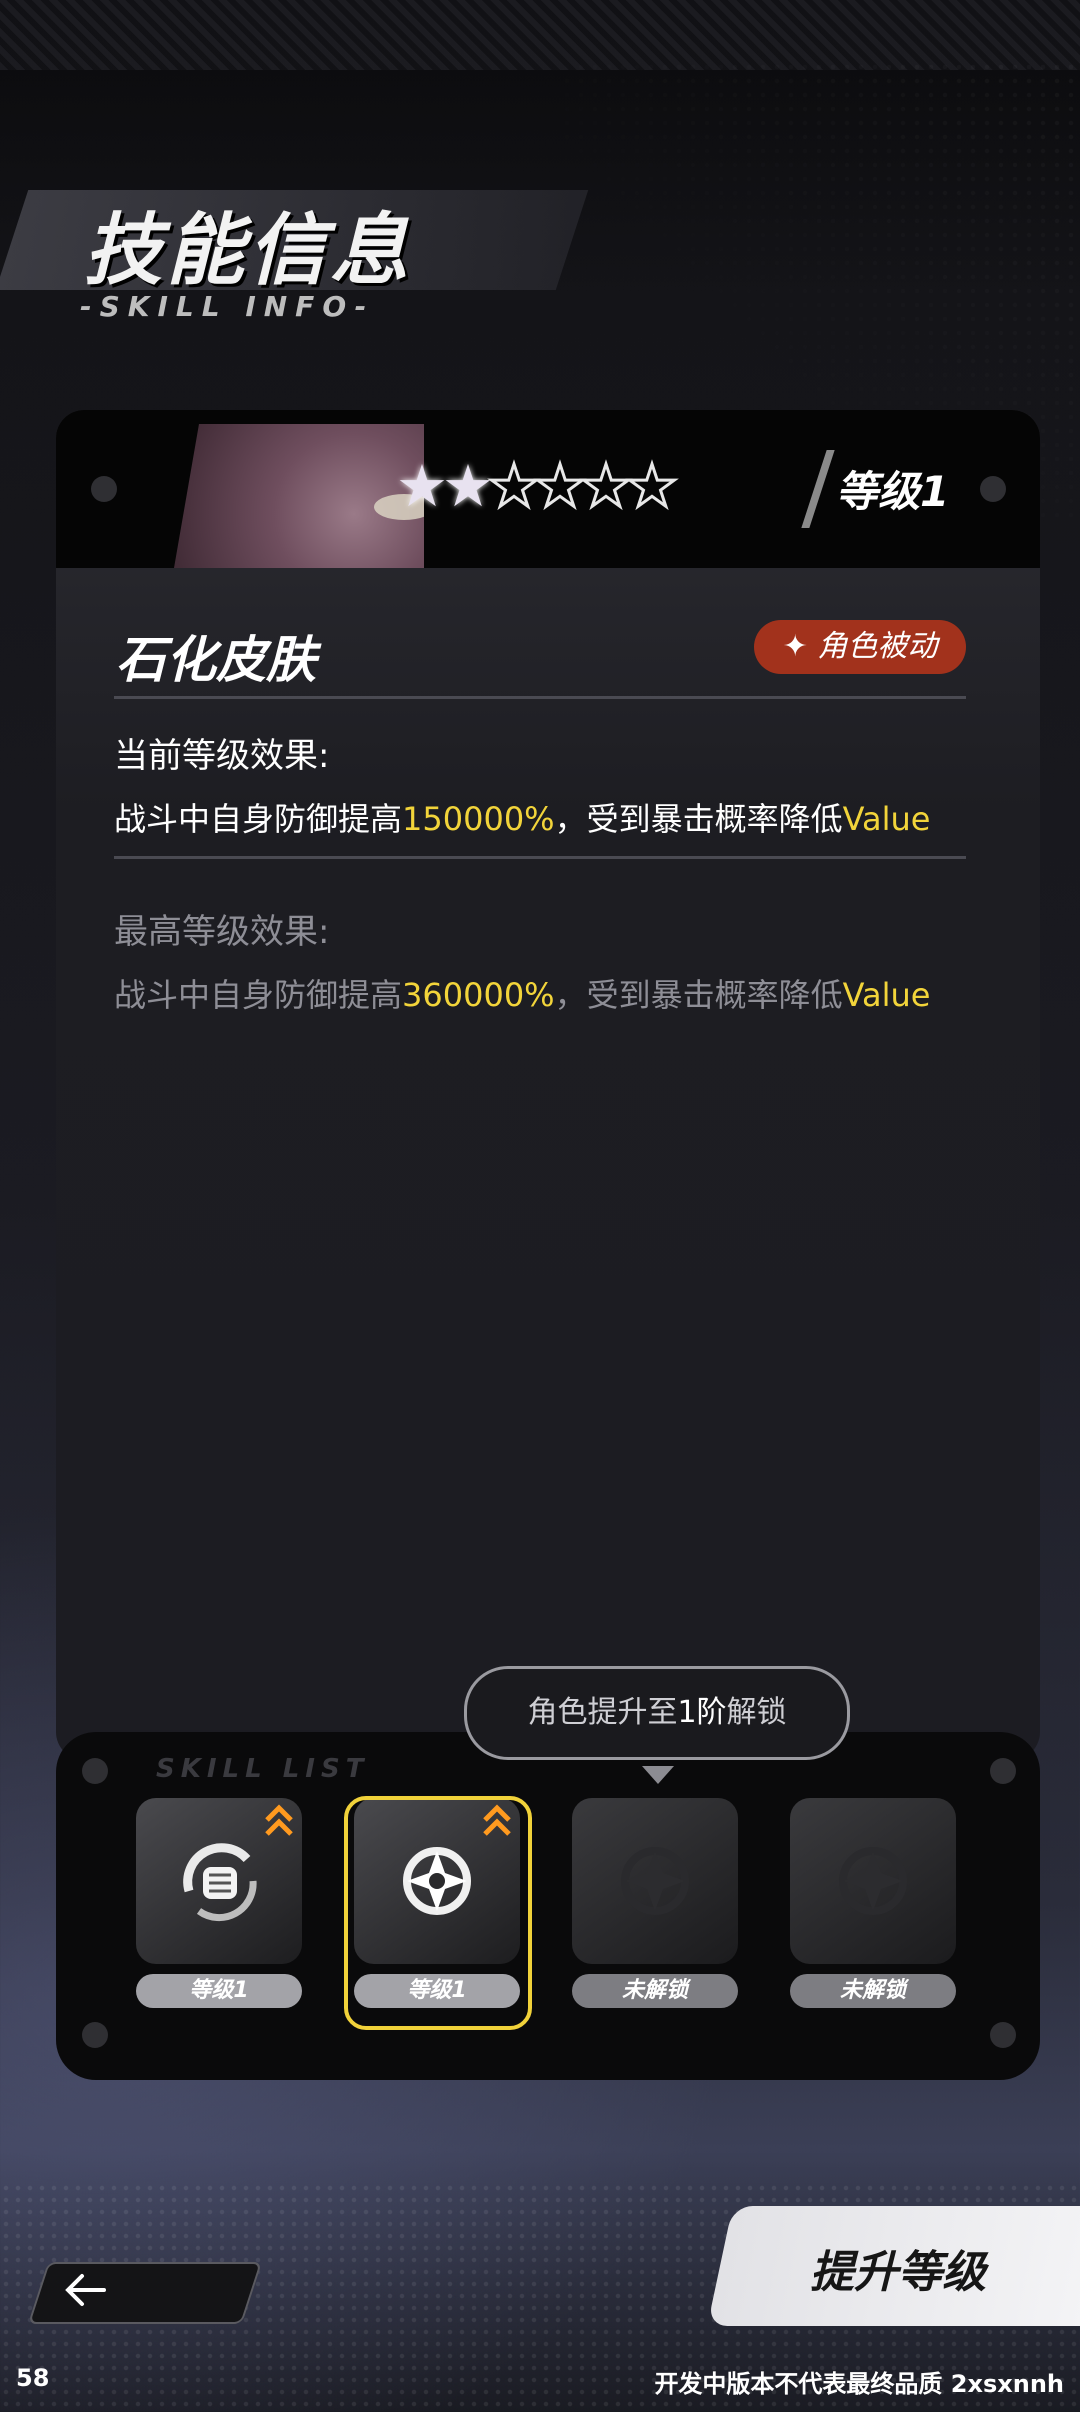 The width and height of the screenshot is (1080, 2412). I want to click on skill-list-panel: SKILL LIST 等级1 等级1 未解锁 未解锁, so click(548, 1906).